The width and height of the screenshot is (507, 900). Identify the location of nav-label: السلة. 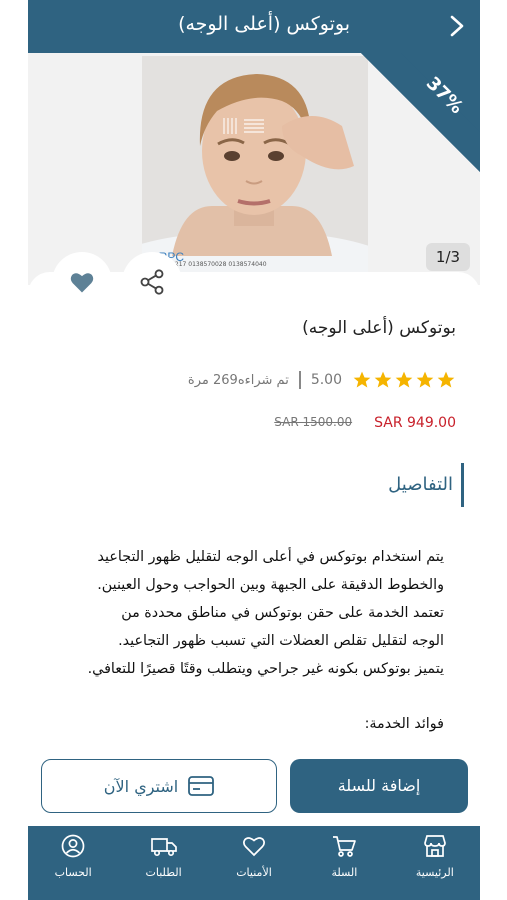
(344, 872).